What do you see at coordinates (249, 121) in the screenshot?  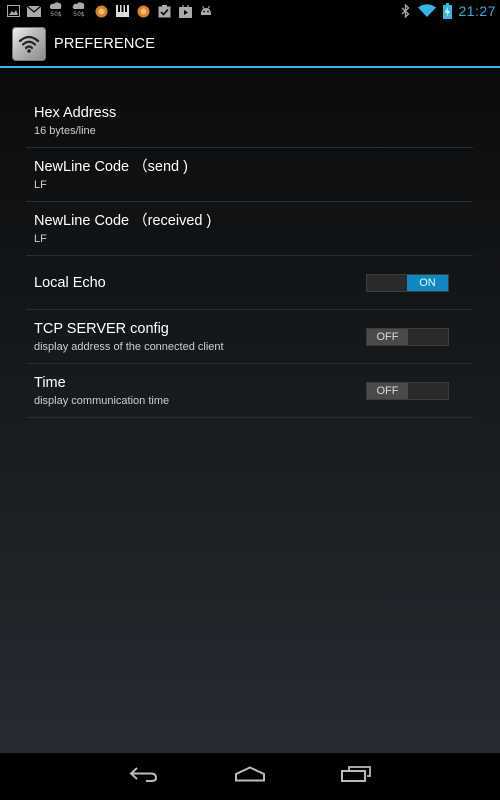 I see `pref-hex-address: Hex Address 16 bytes/line` at bounding box center [249, 121].